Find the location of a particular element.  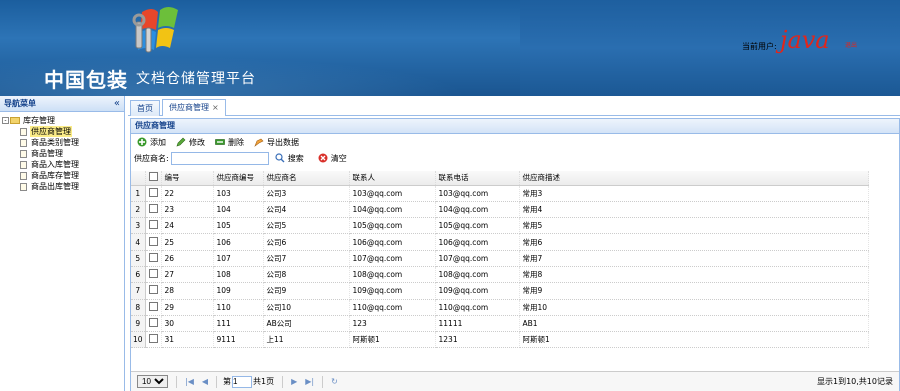

row-number: 2 is located at coordinates (138, 210).